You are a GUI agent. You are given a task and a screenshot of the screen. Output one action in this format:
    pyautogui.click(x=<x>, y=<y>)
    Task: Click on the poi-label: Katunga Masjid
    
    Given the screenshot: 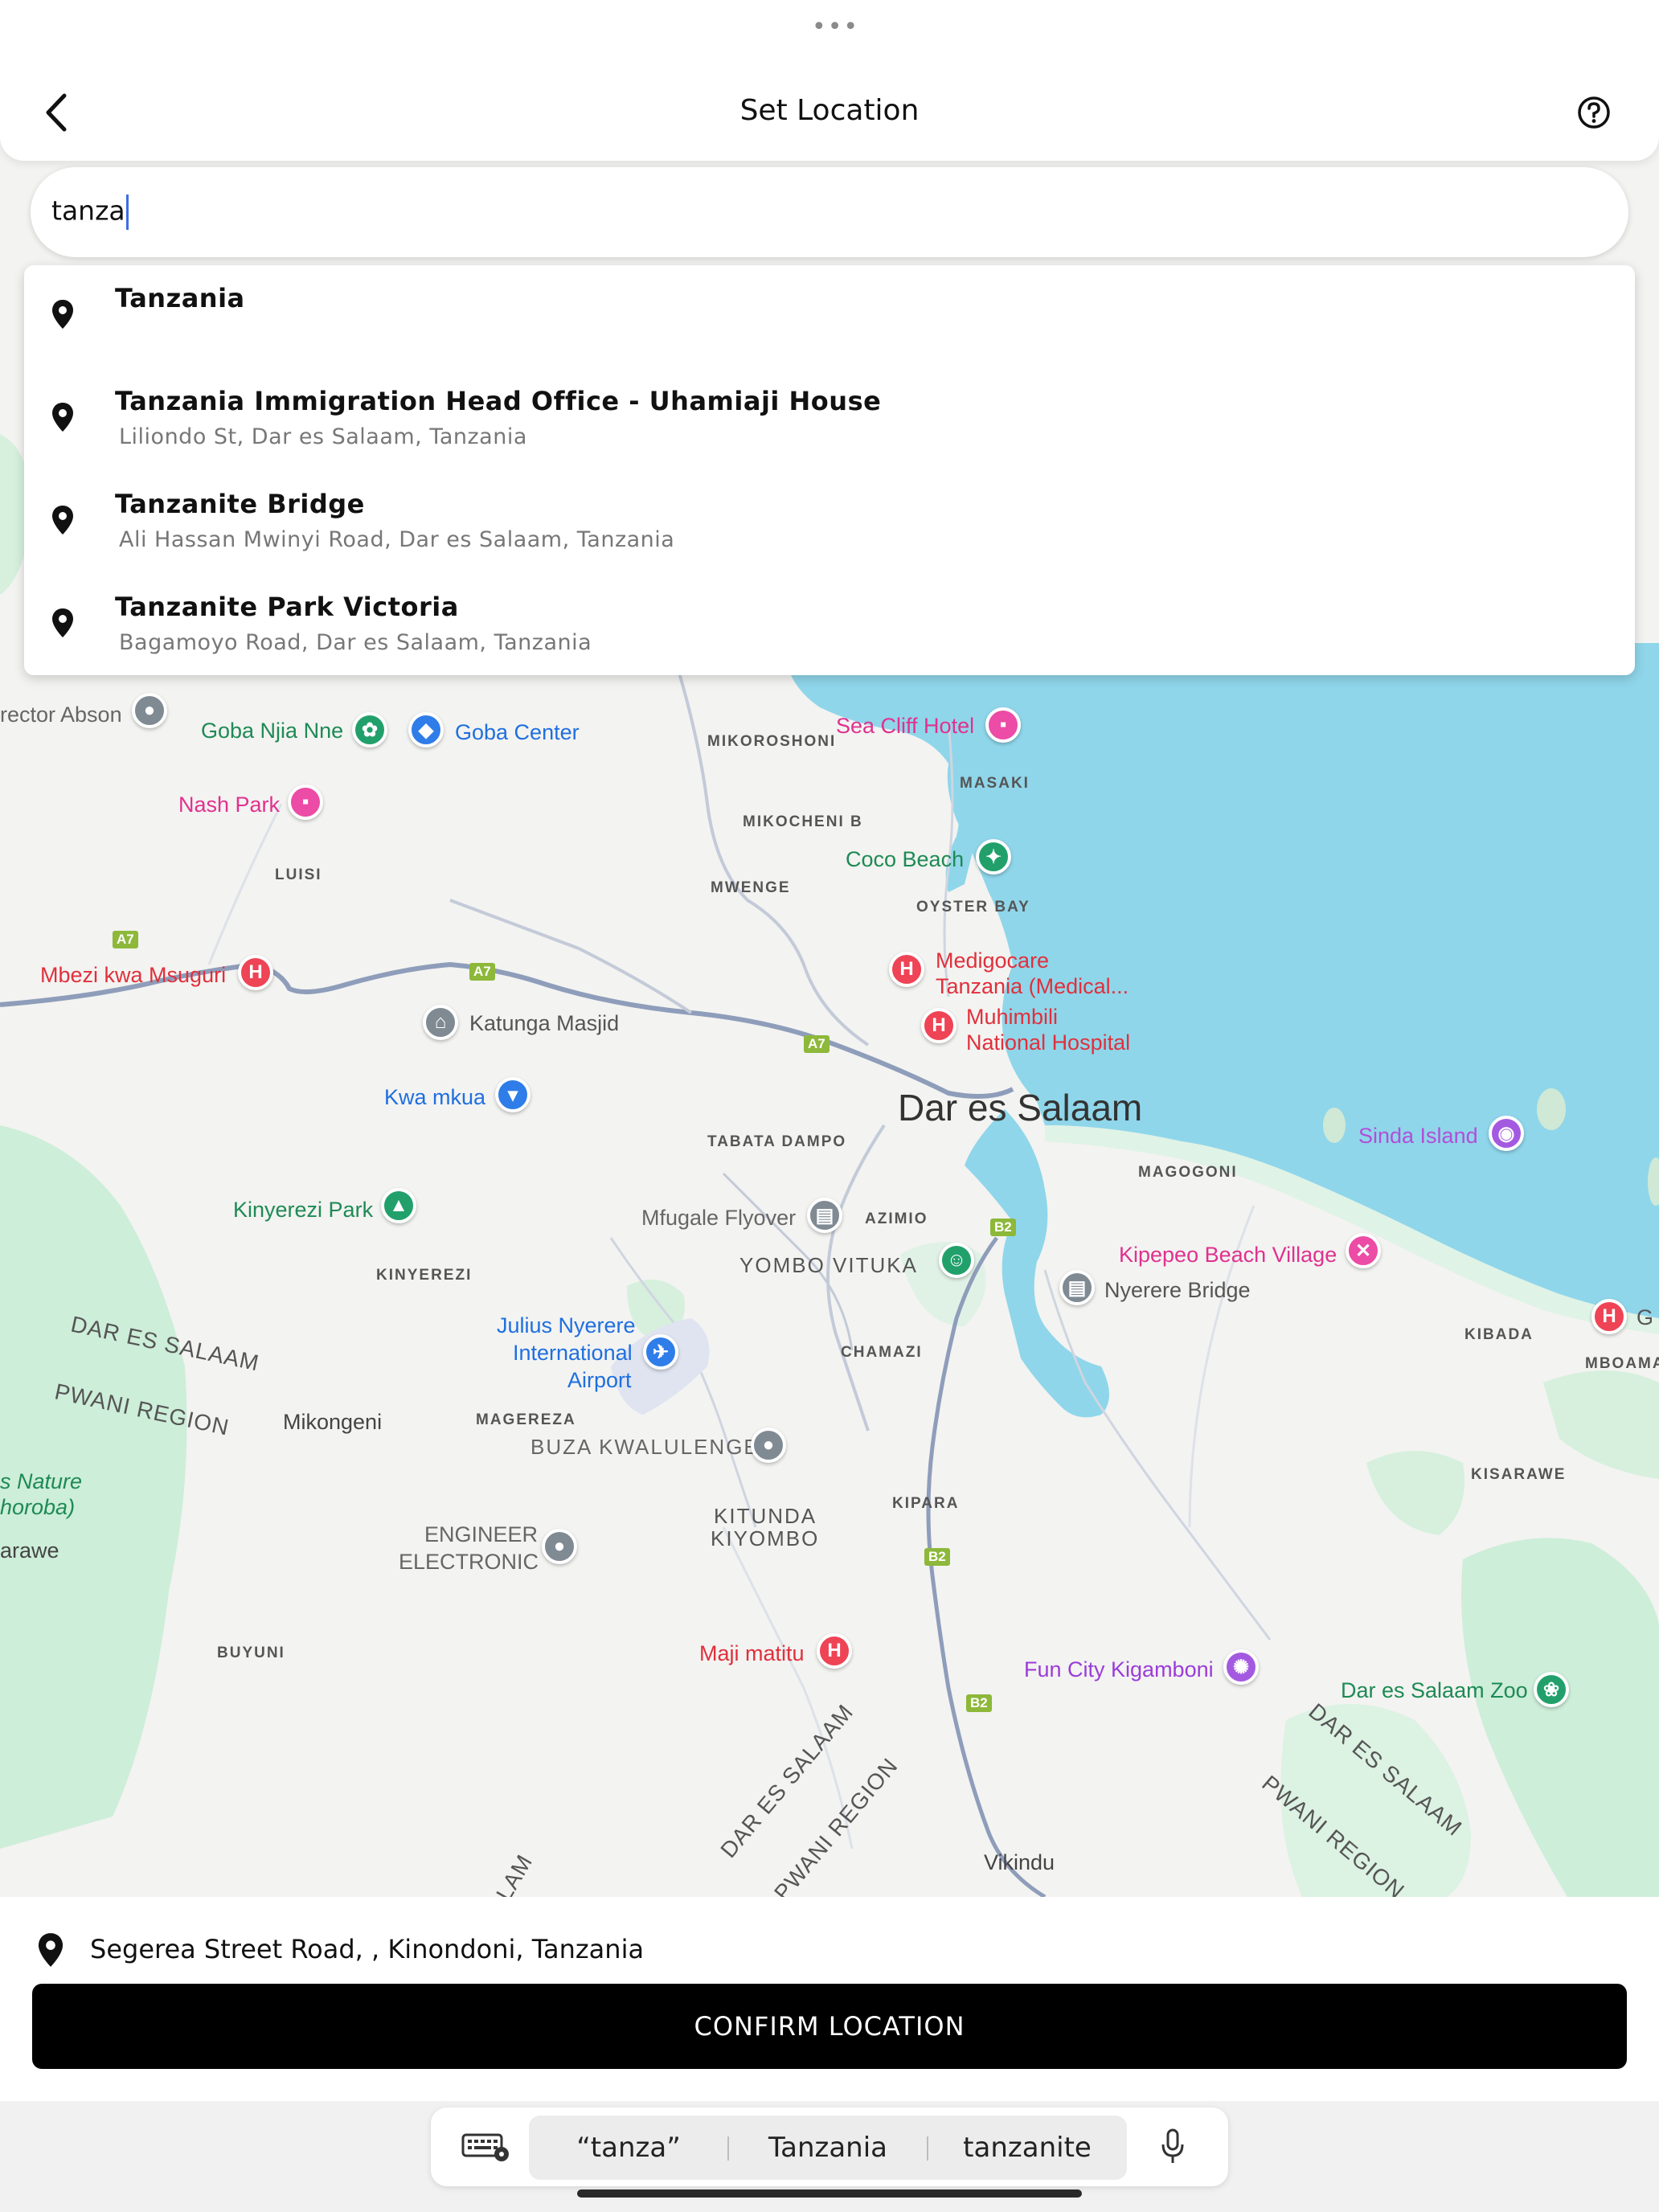 What is the action you would take?
    pyautogui.click(x=544, y=1023)
    